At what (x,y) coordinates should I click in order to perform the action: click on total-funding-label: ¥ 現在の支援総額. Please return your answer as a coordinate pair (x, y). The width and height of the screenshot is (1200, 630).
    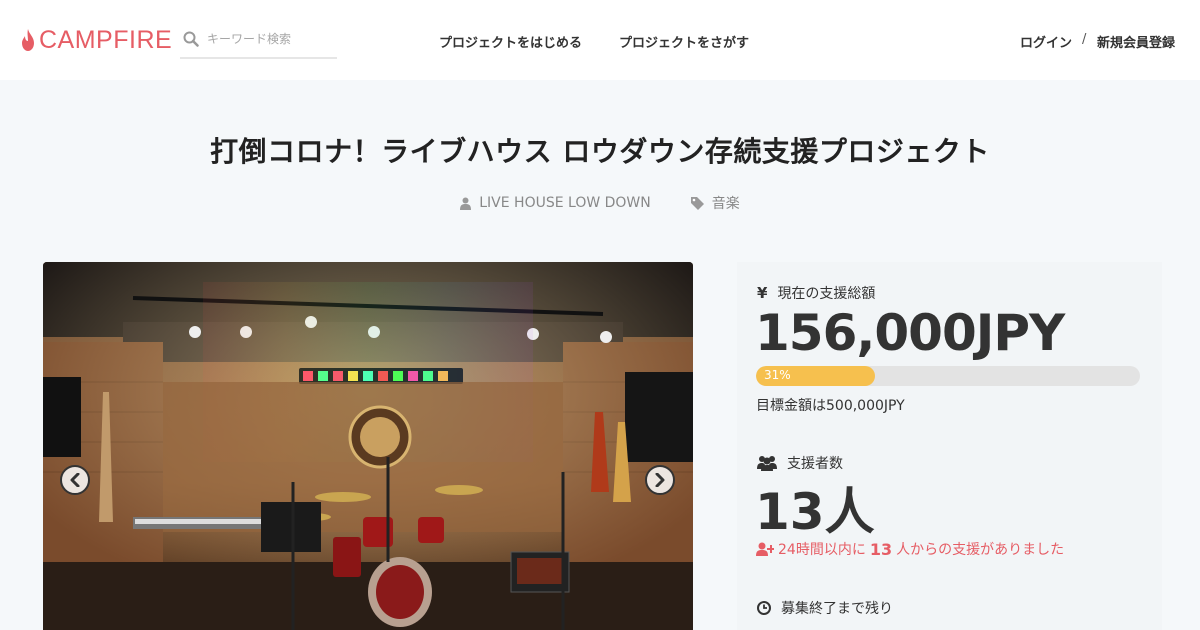
    Looking at the image, I should click on (816, 293).